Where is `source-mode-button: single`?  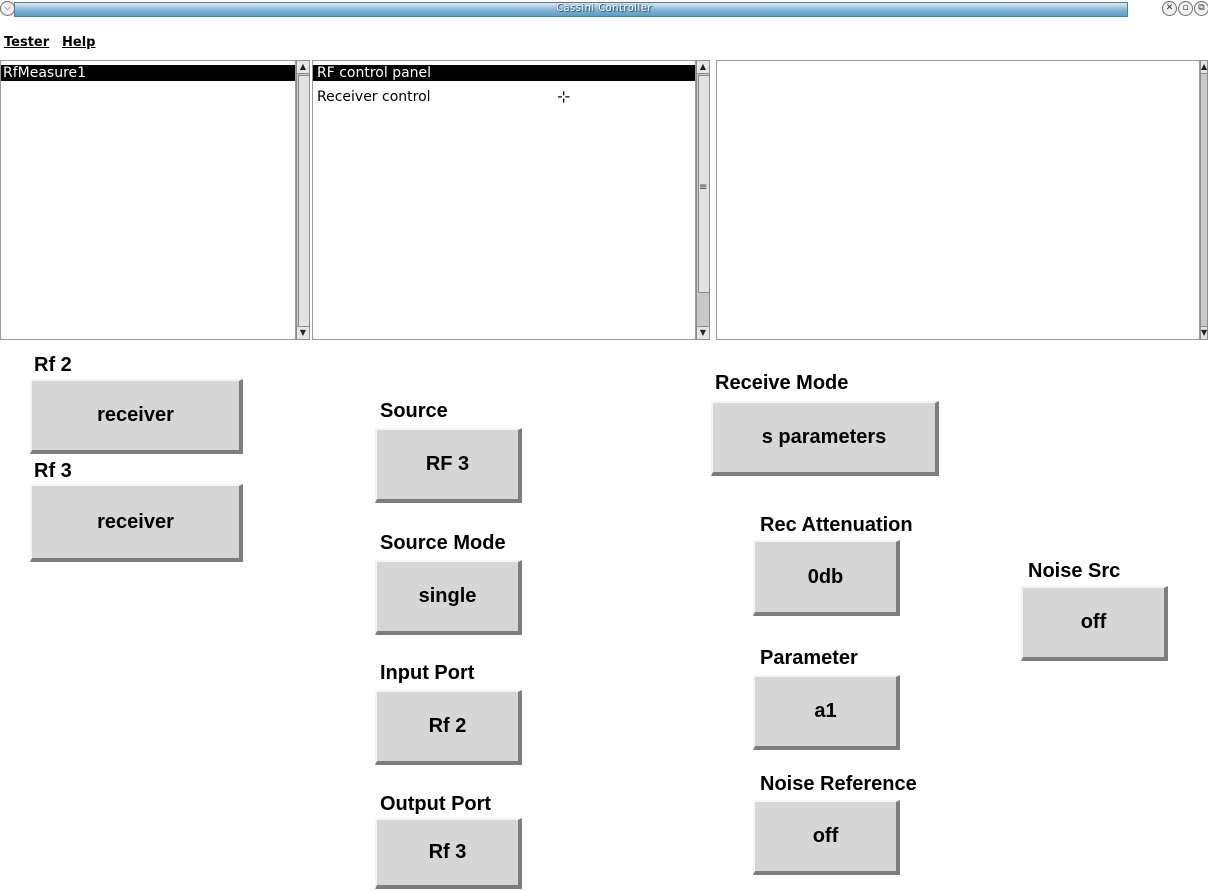 source-mode-button: single is located at coordinates (448, 597).